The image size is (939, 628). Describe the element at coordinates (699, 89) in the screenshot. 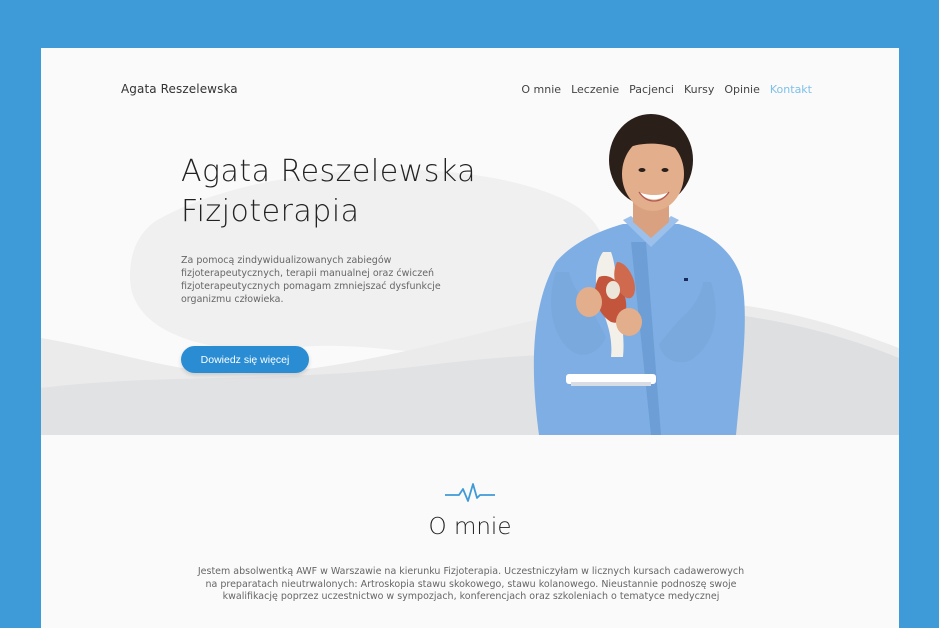

I see `nav-item-kursy: Kursy` at that location.